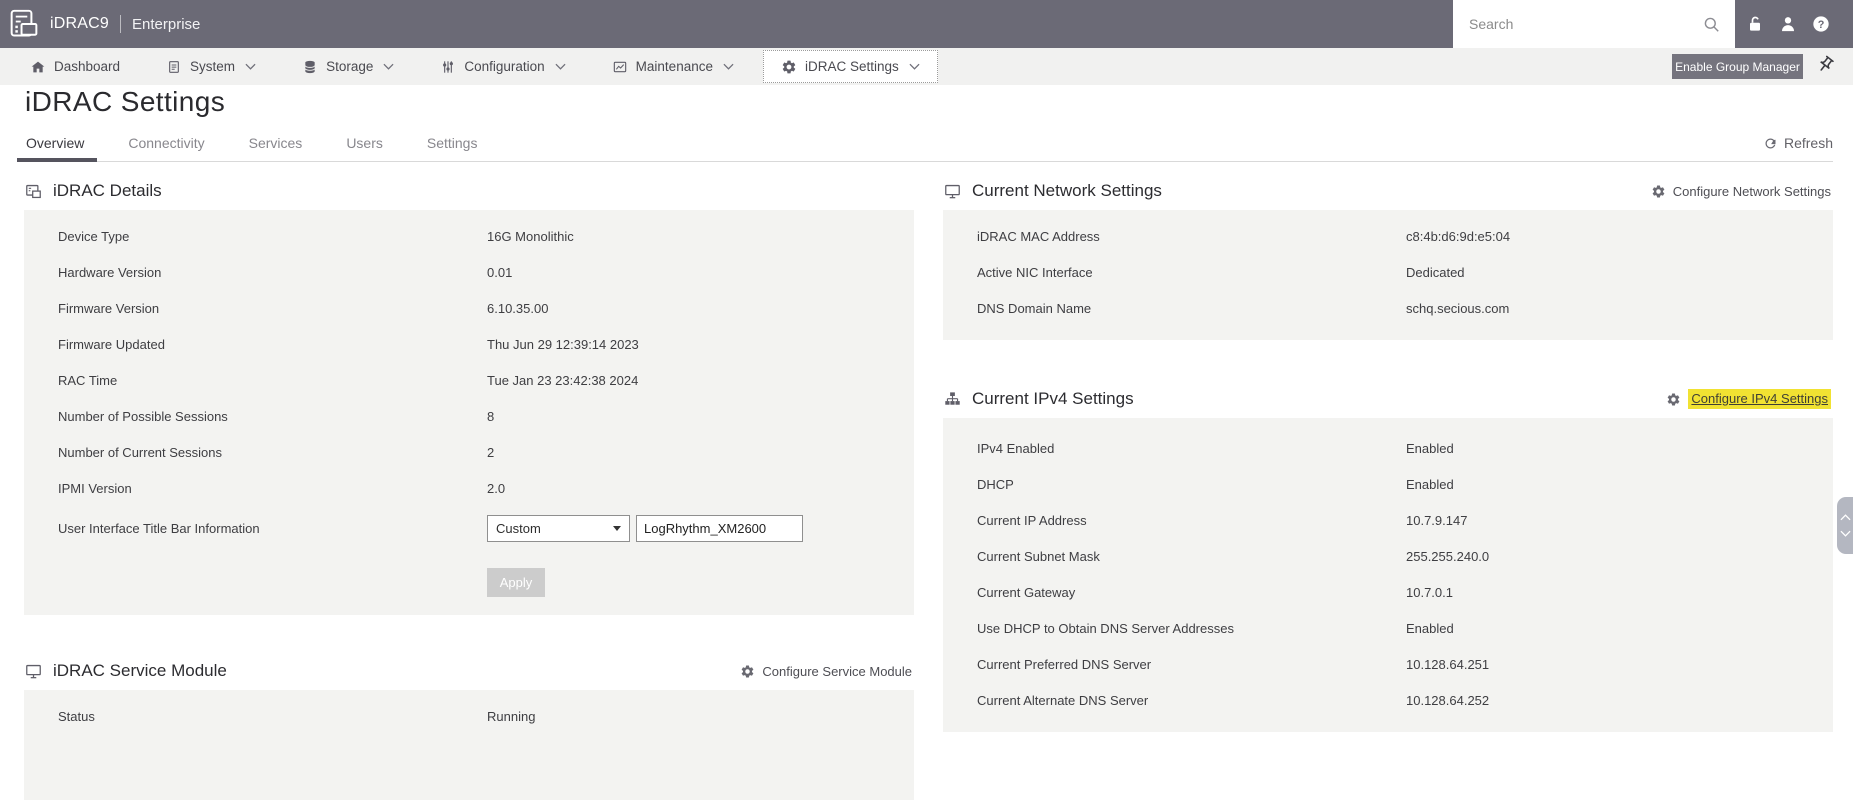 This screenshot has width=1853, height=800. What do you see at coordinates (364, 147) in the screenshot?
I see `tab-users: Users` at bounding box center [364, 147].